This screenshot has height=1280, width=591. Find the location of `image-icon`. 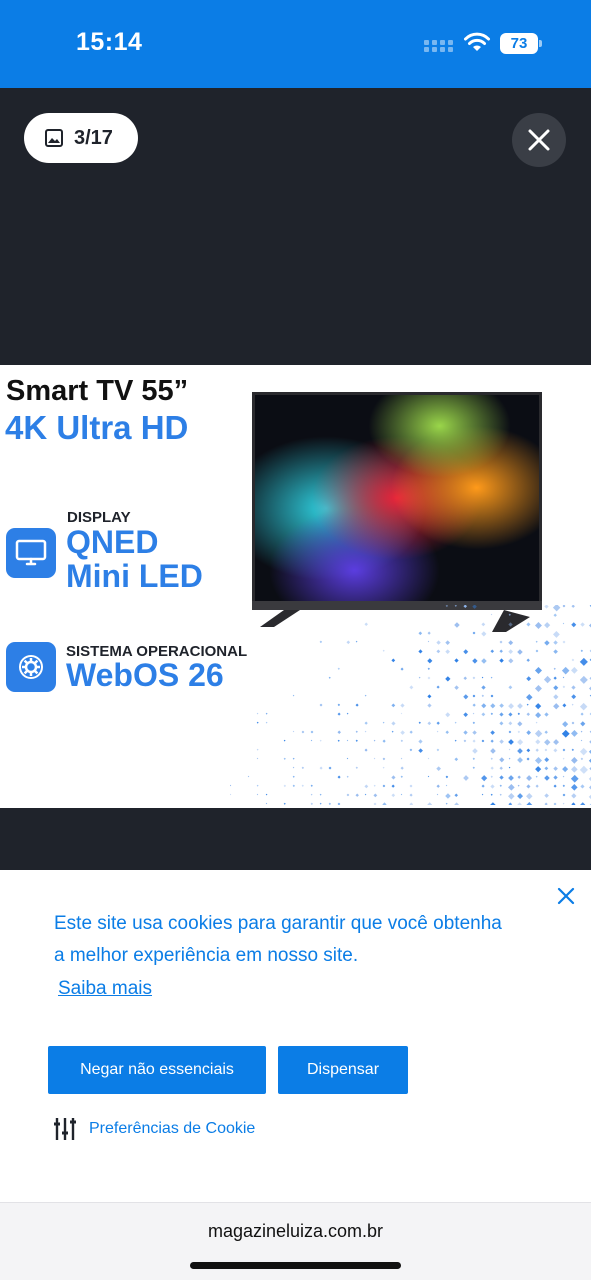

image-icon is located at coordinates (54, 138).